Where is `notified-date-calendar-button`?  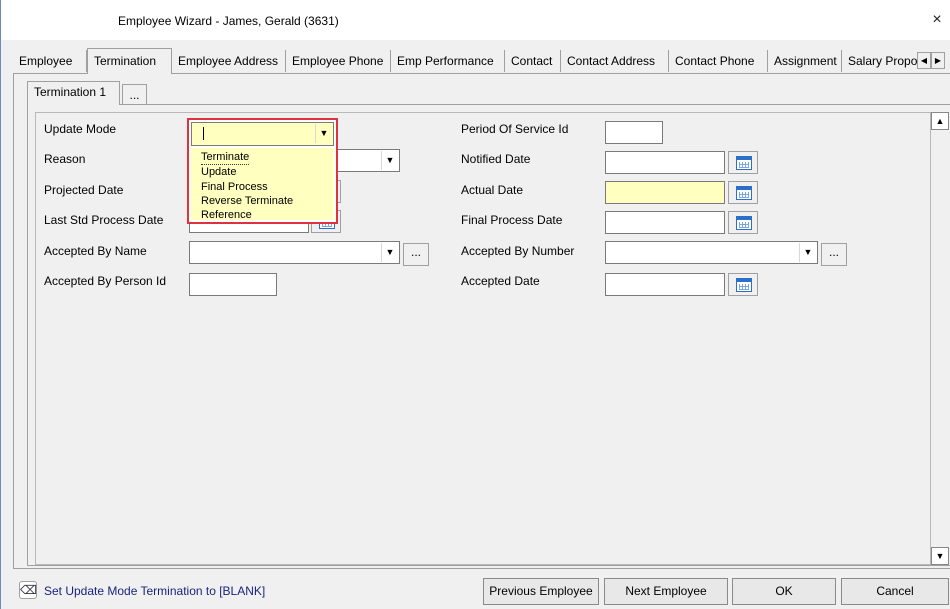
notified-date-calendar-button is located at coordinates (743, 162).